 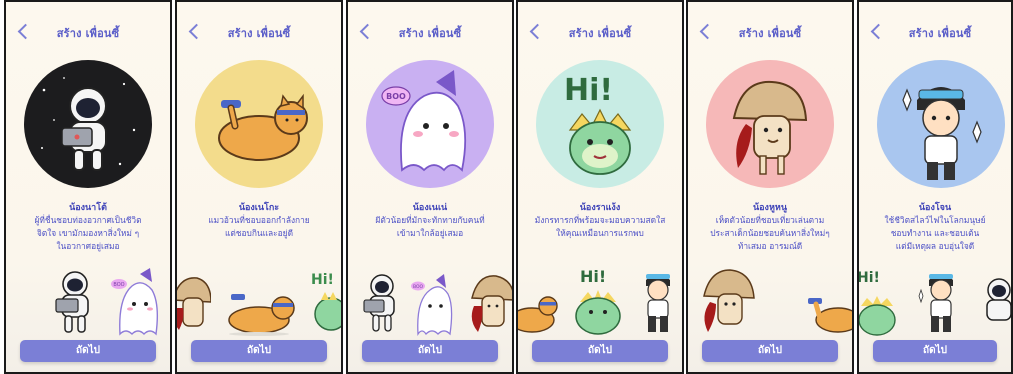 I want to click on character-name: น้องเนโกะ, so click(x=259, y=208).